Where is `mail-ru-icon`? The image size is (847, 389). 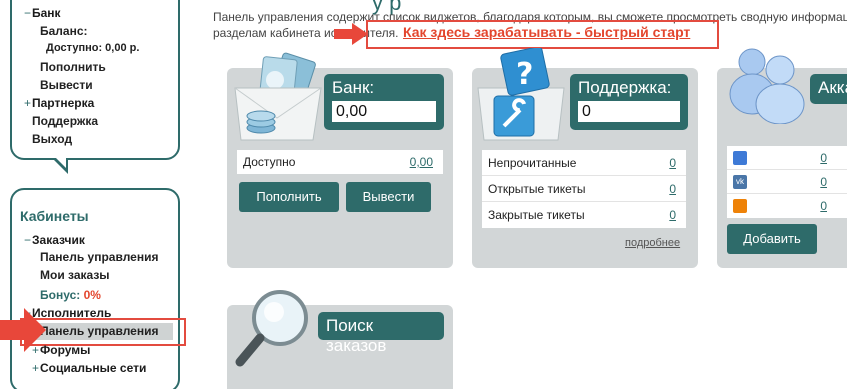 mail-ru-icon is located at coordinates (740, 157).